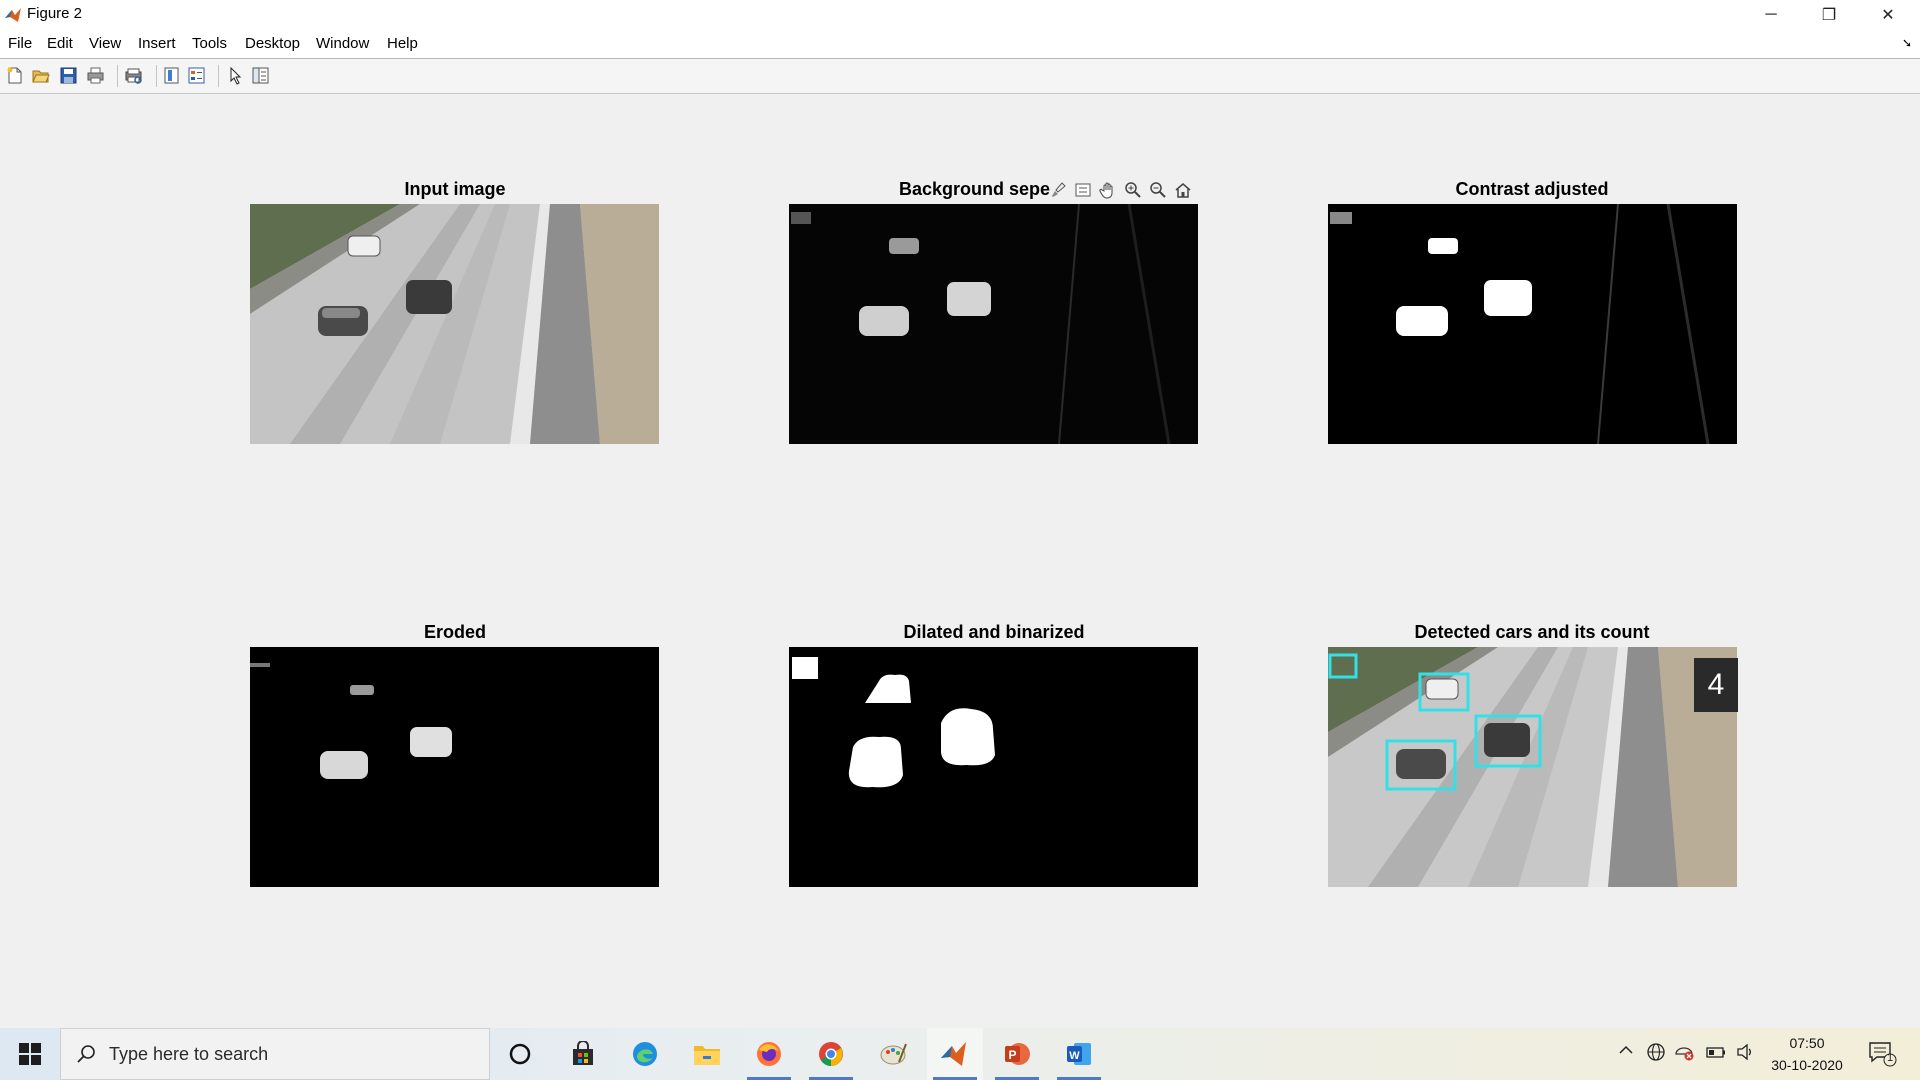 The height and width of the screenshot is (1080, 1920). I want to click on clock-date: 30-10-2020, so click(1807, 1065).